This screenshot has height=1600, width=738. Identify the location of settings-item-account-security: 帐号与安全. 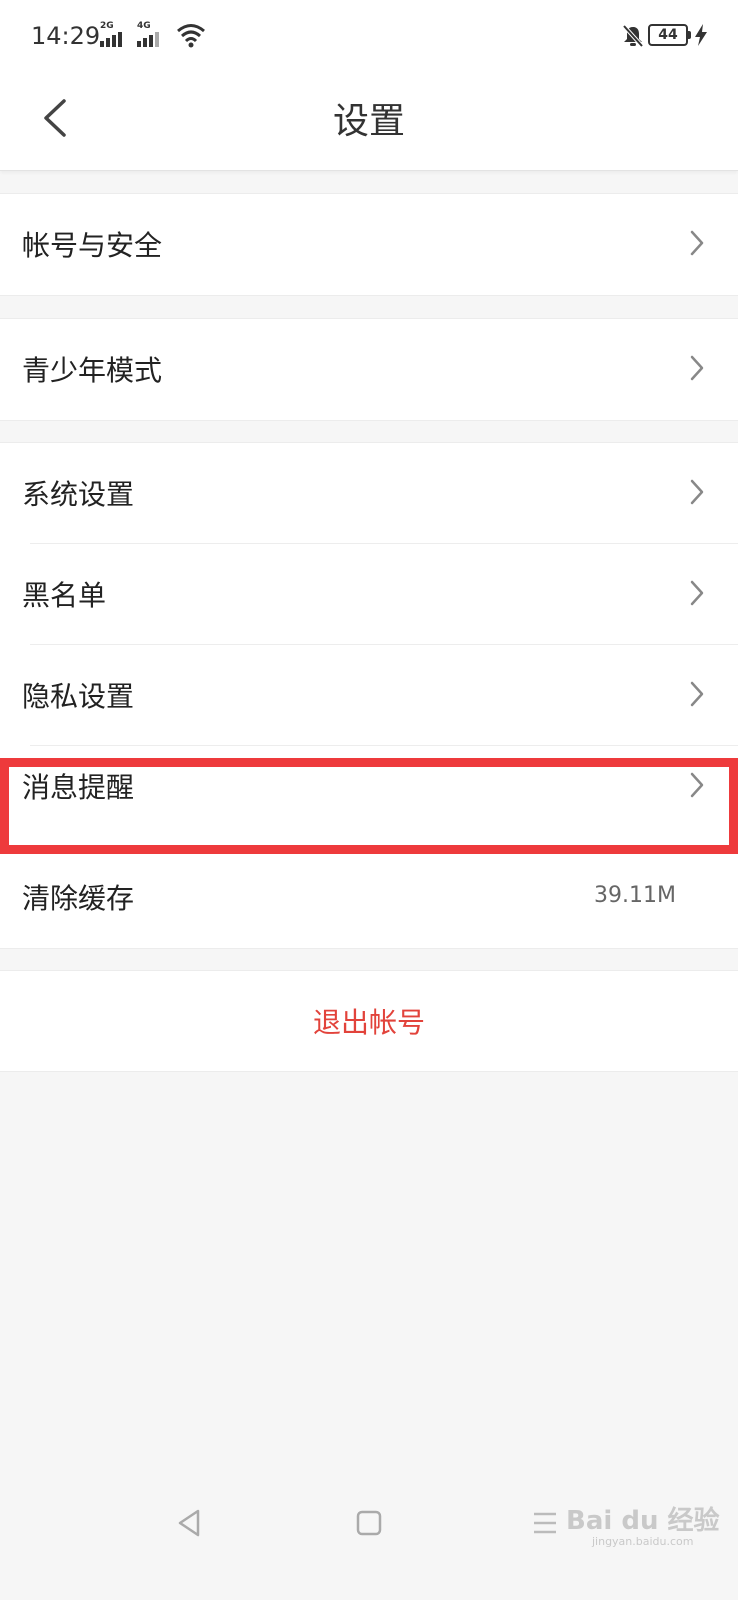
(369, 244).